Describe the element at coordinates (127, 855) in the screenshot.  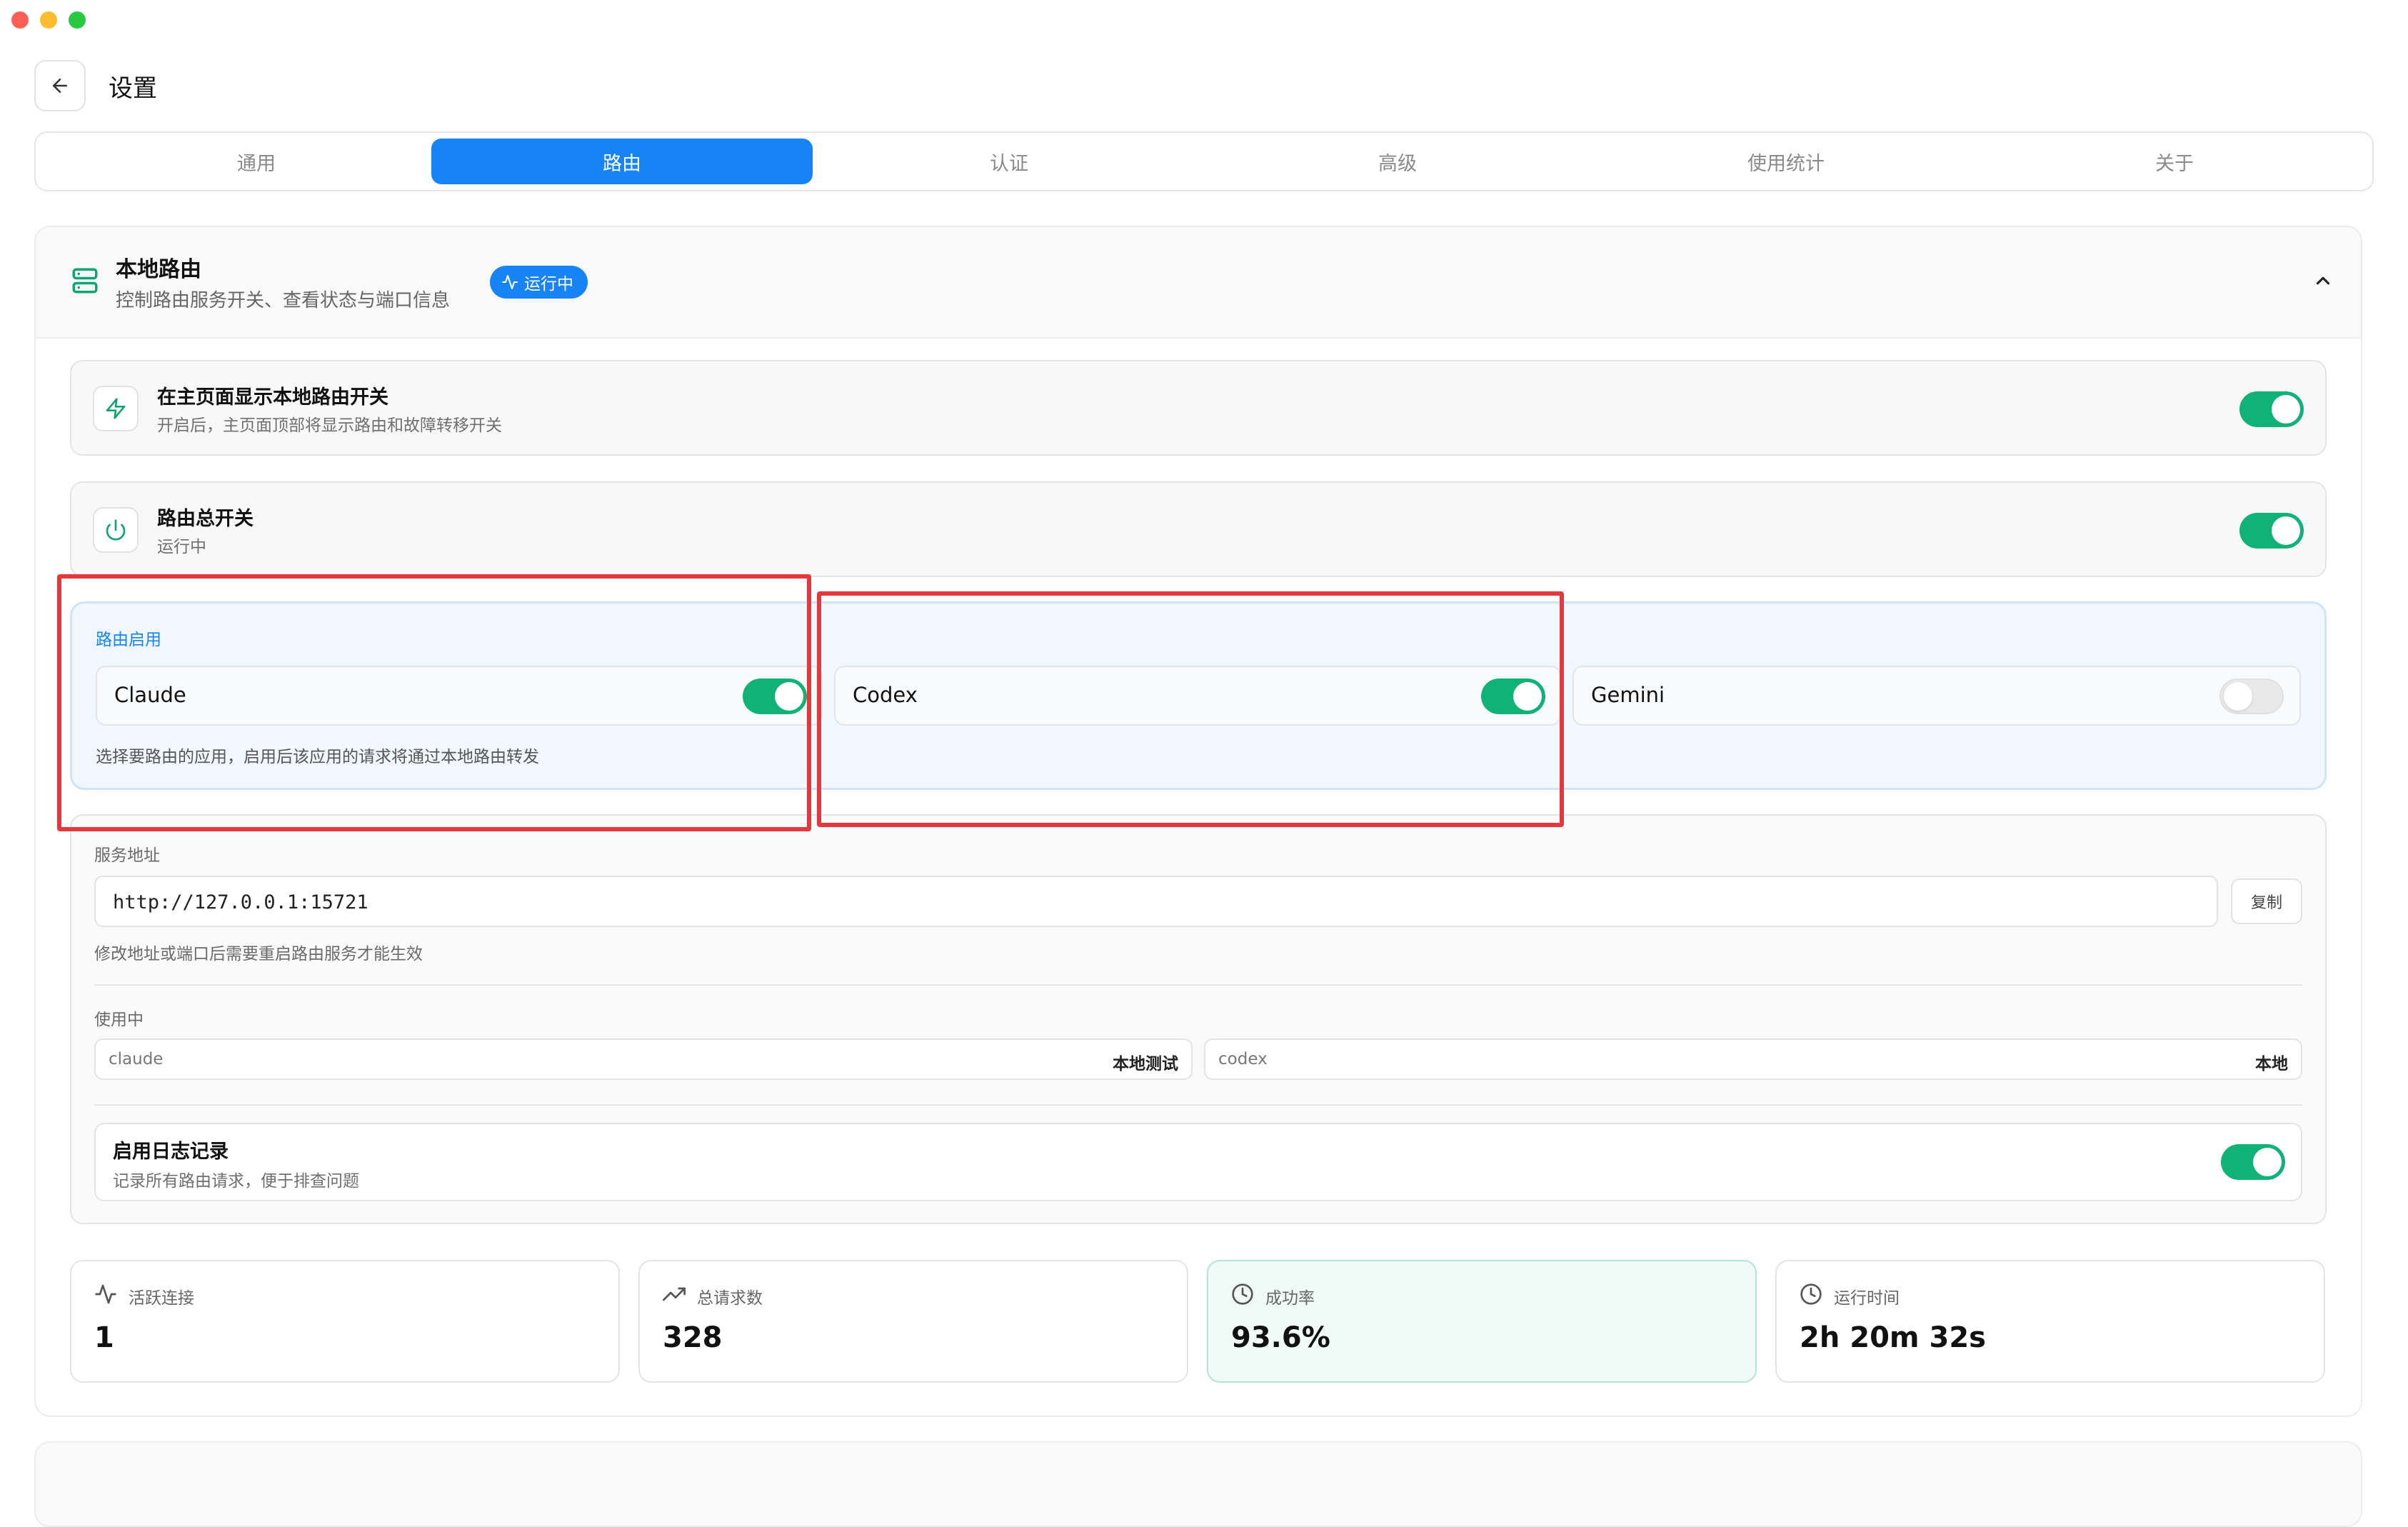
I see `service-address-label: 服务地址` at that location.